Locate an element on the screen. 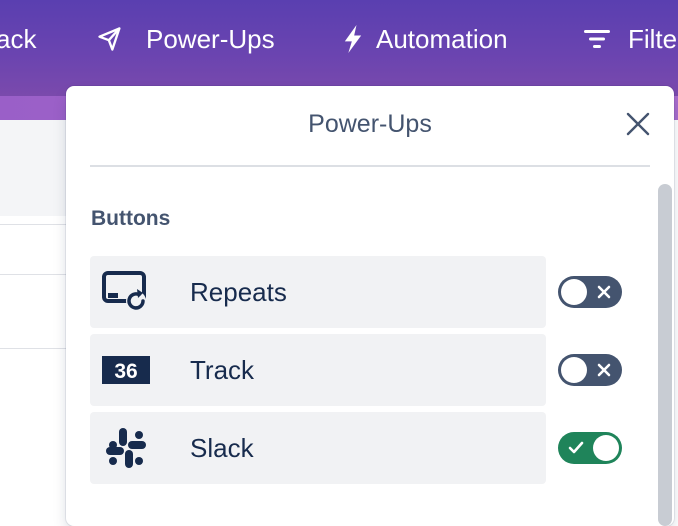  powerup-label: Slack is located at coordinates (222, 448).